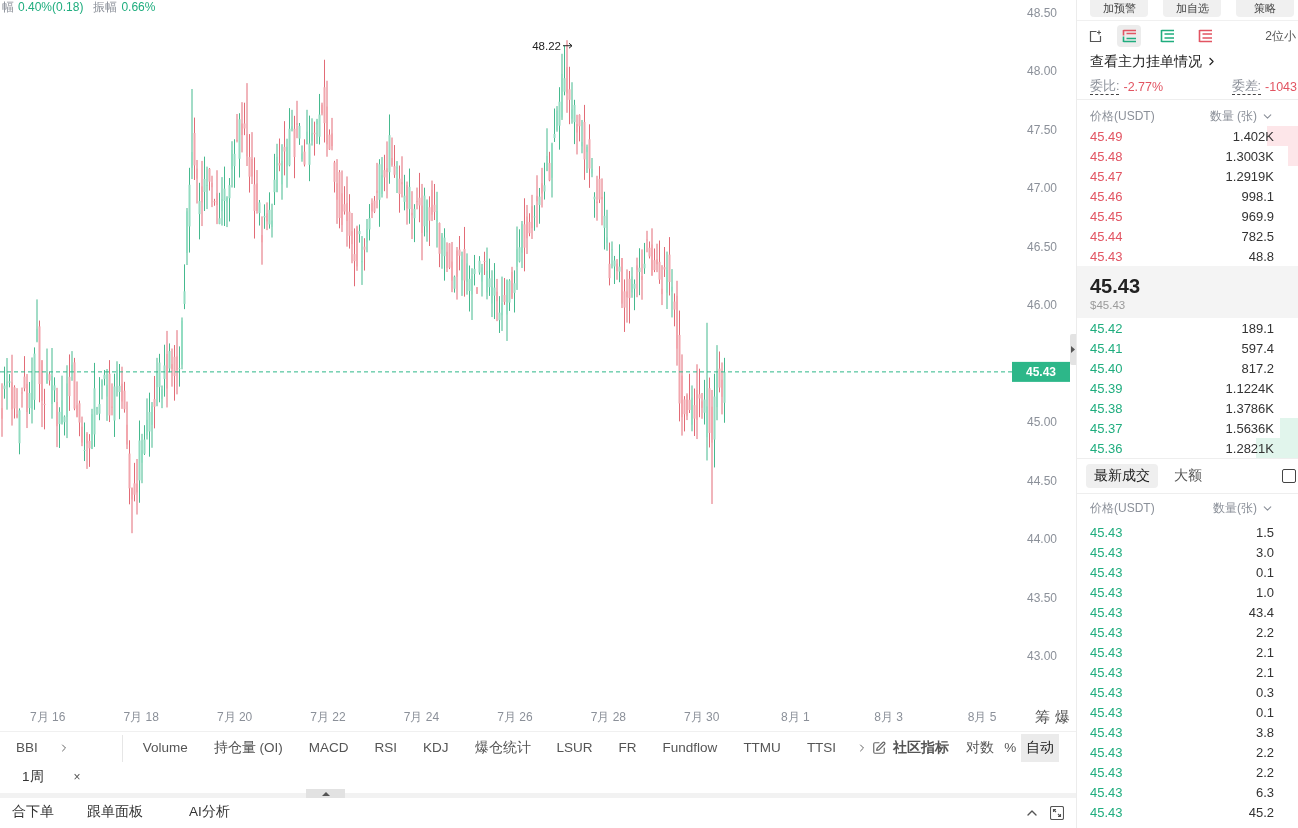 Image resolution: width=1298 pixels, height=828 pixels. What do you see at coordinates (982, 717) in the screenshot?
I see `date-axis-label: 8月 5` at bounding box center [982, 717].